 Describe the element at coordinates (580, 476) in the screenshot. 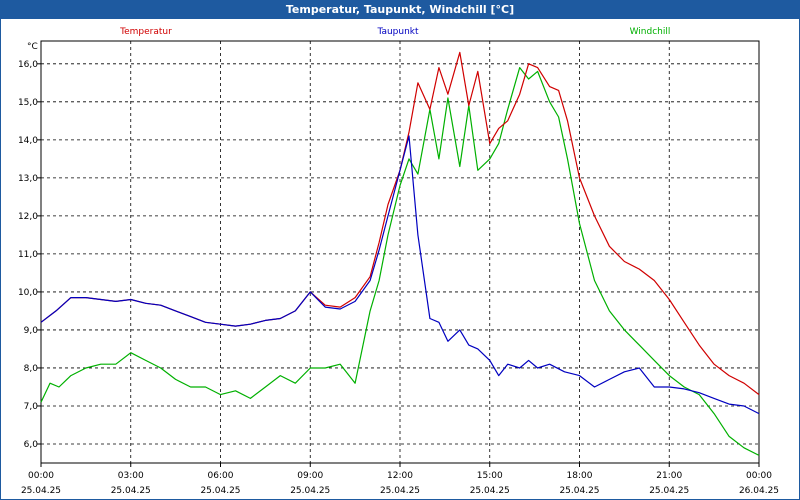

I see `x-tick-time: 18:00` at that location.